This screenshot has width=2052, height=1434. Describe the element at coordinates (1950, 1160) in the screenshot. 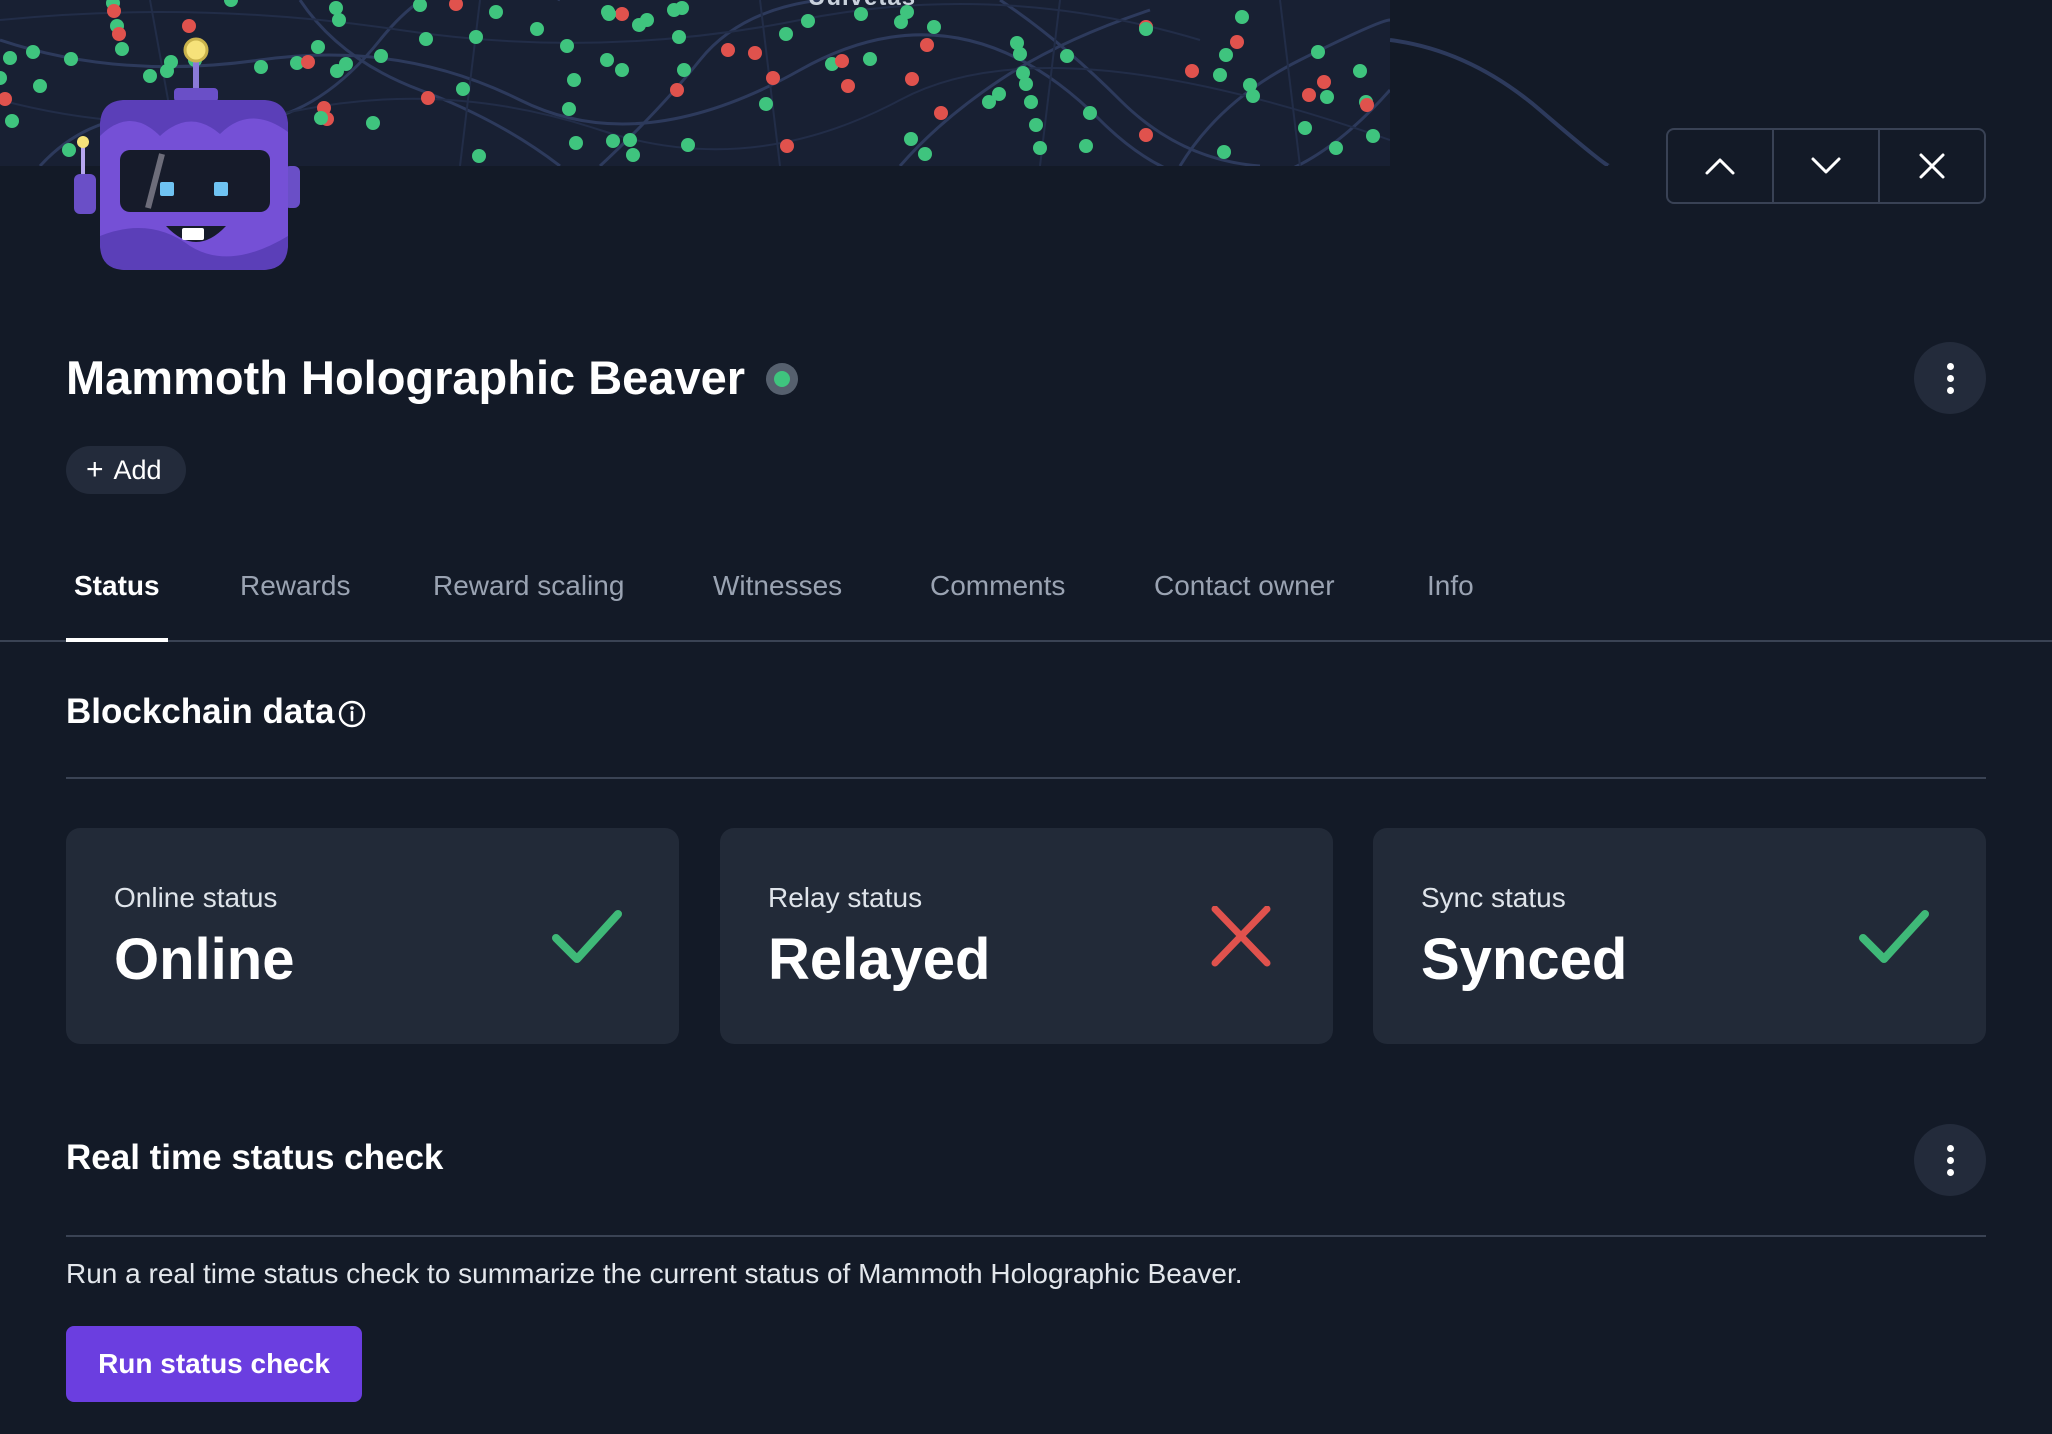

I see `real-time-options-button` at that location.